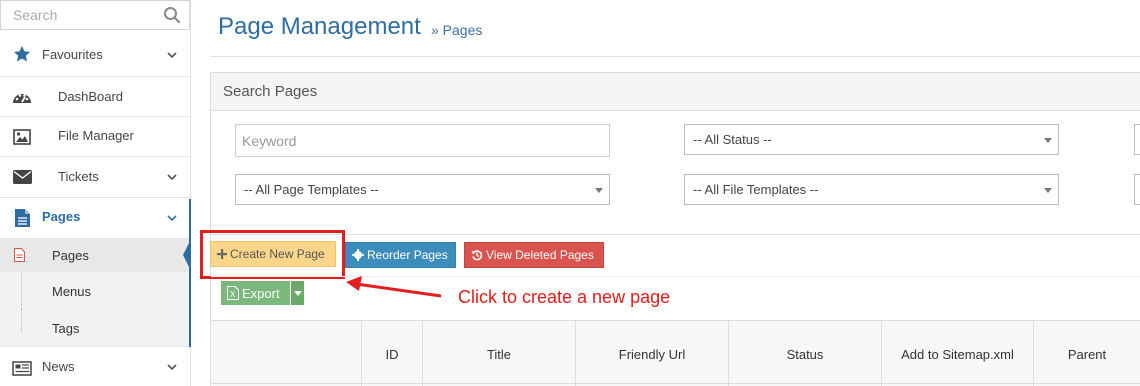  I want to click on search-panel-title: Search Pages, so click(270, 91).